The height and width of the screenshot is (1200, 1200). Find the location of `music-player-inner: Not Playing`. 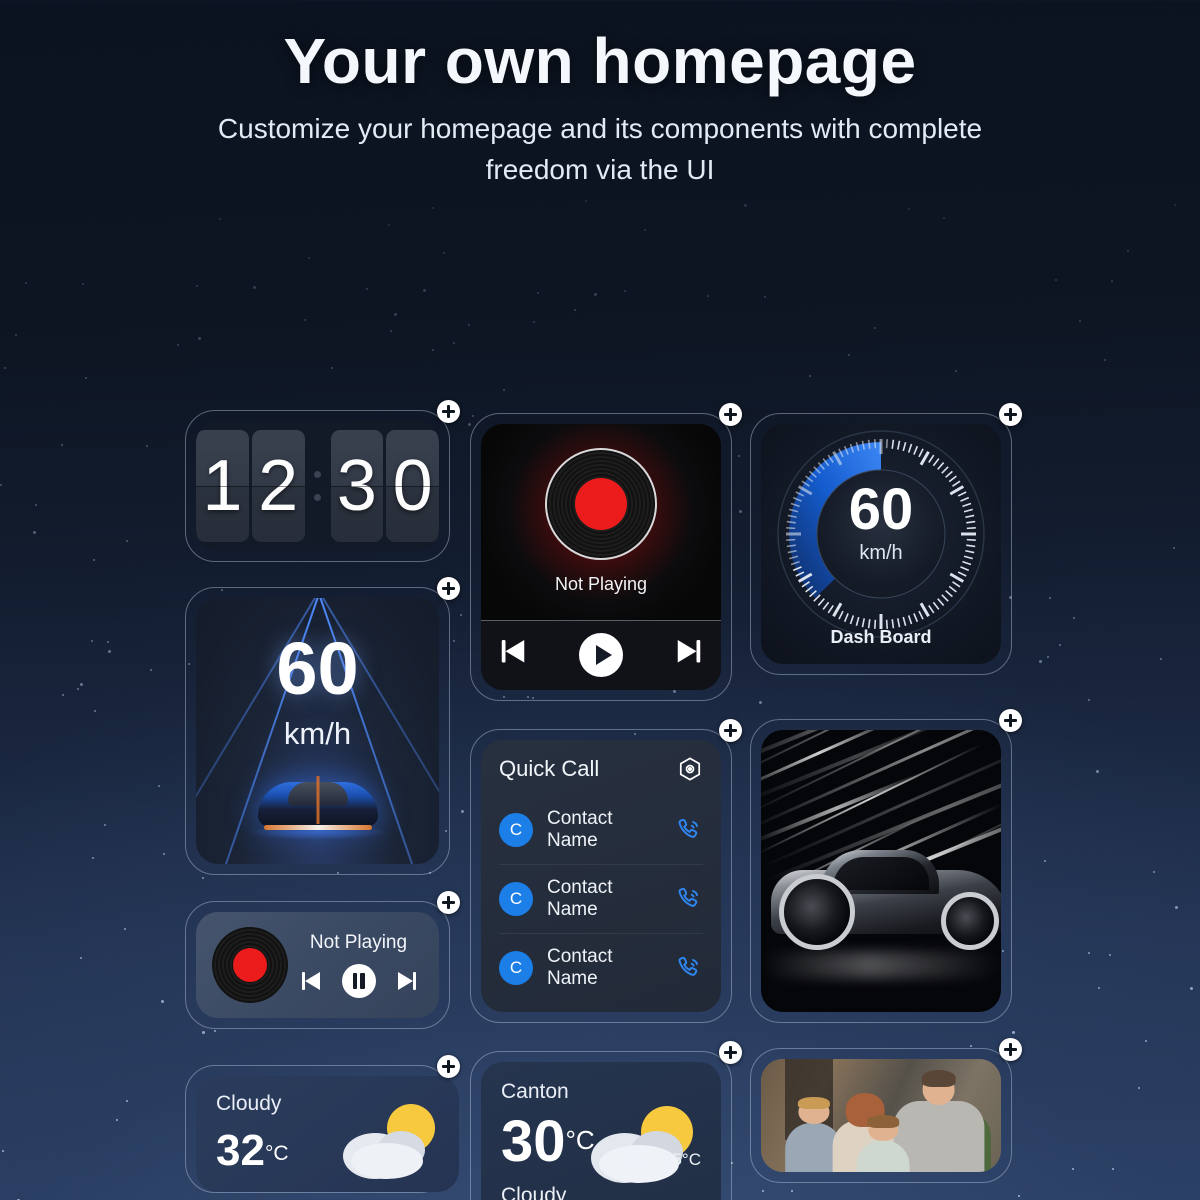

music-player-inner: Not Playing is located at coordinates (601, 556).